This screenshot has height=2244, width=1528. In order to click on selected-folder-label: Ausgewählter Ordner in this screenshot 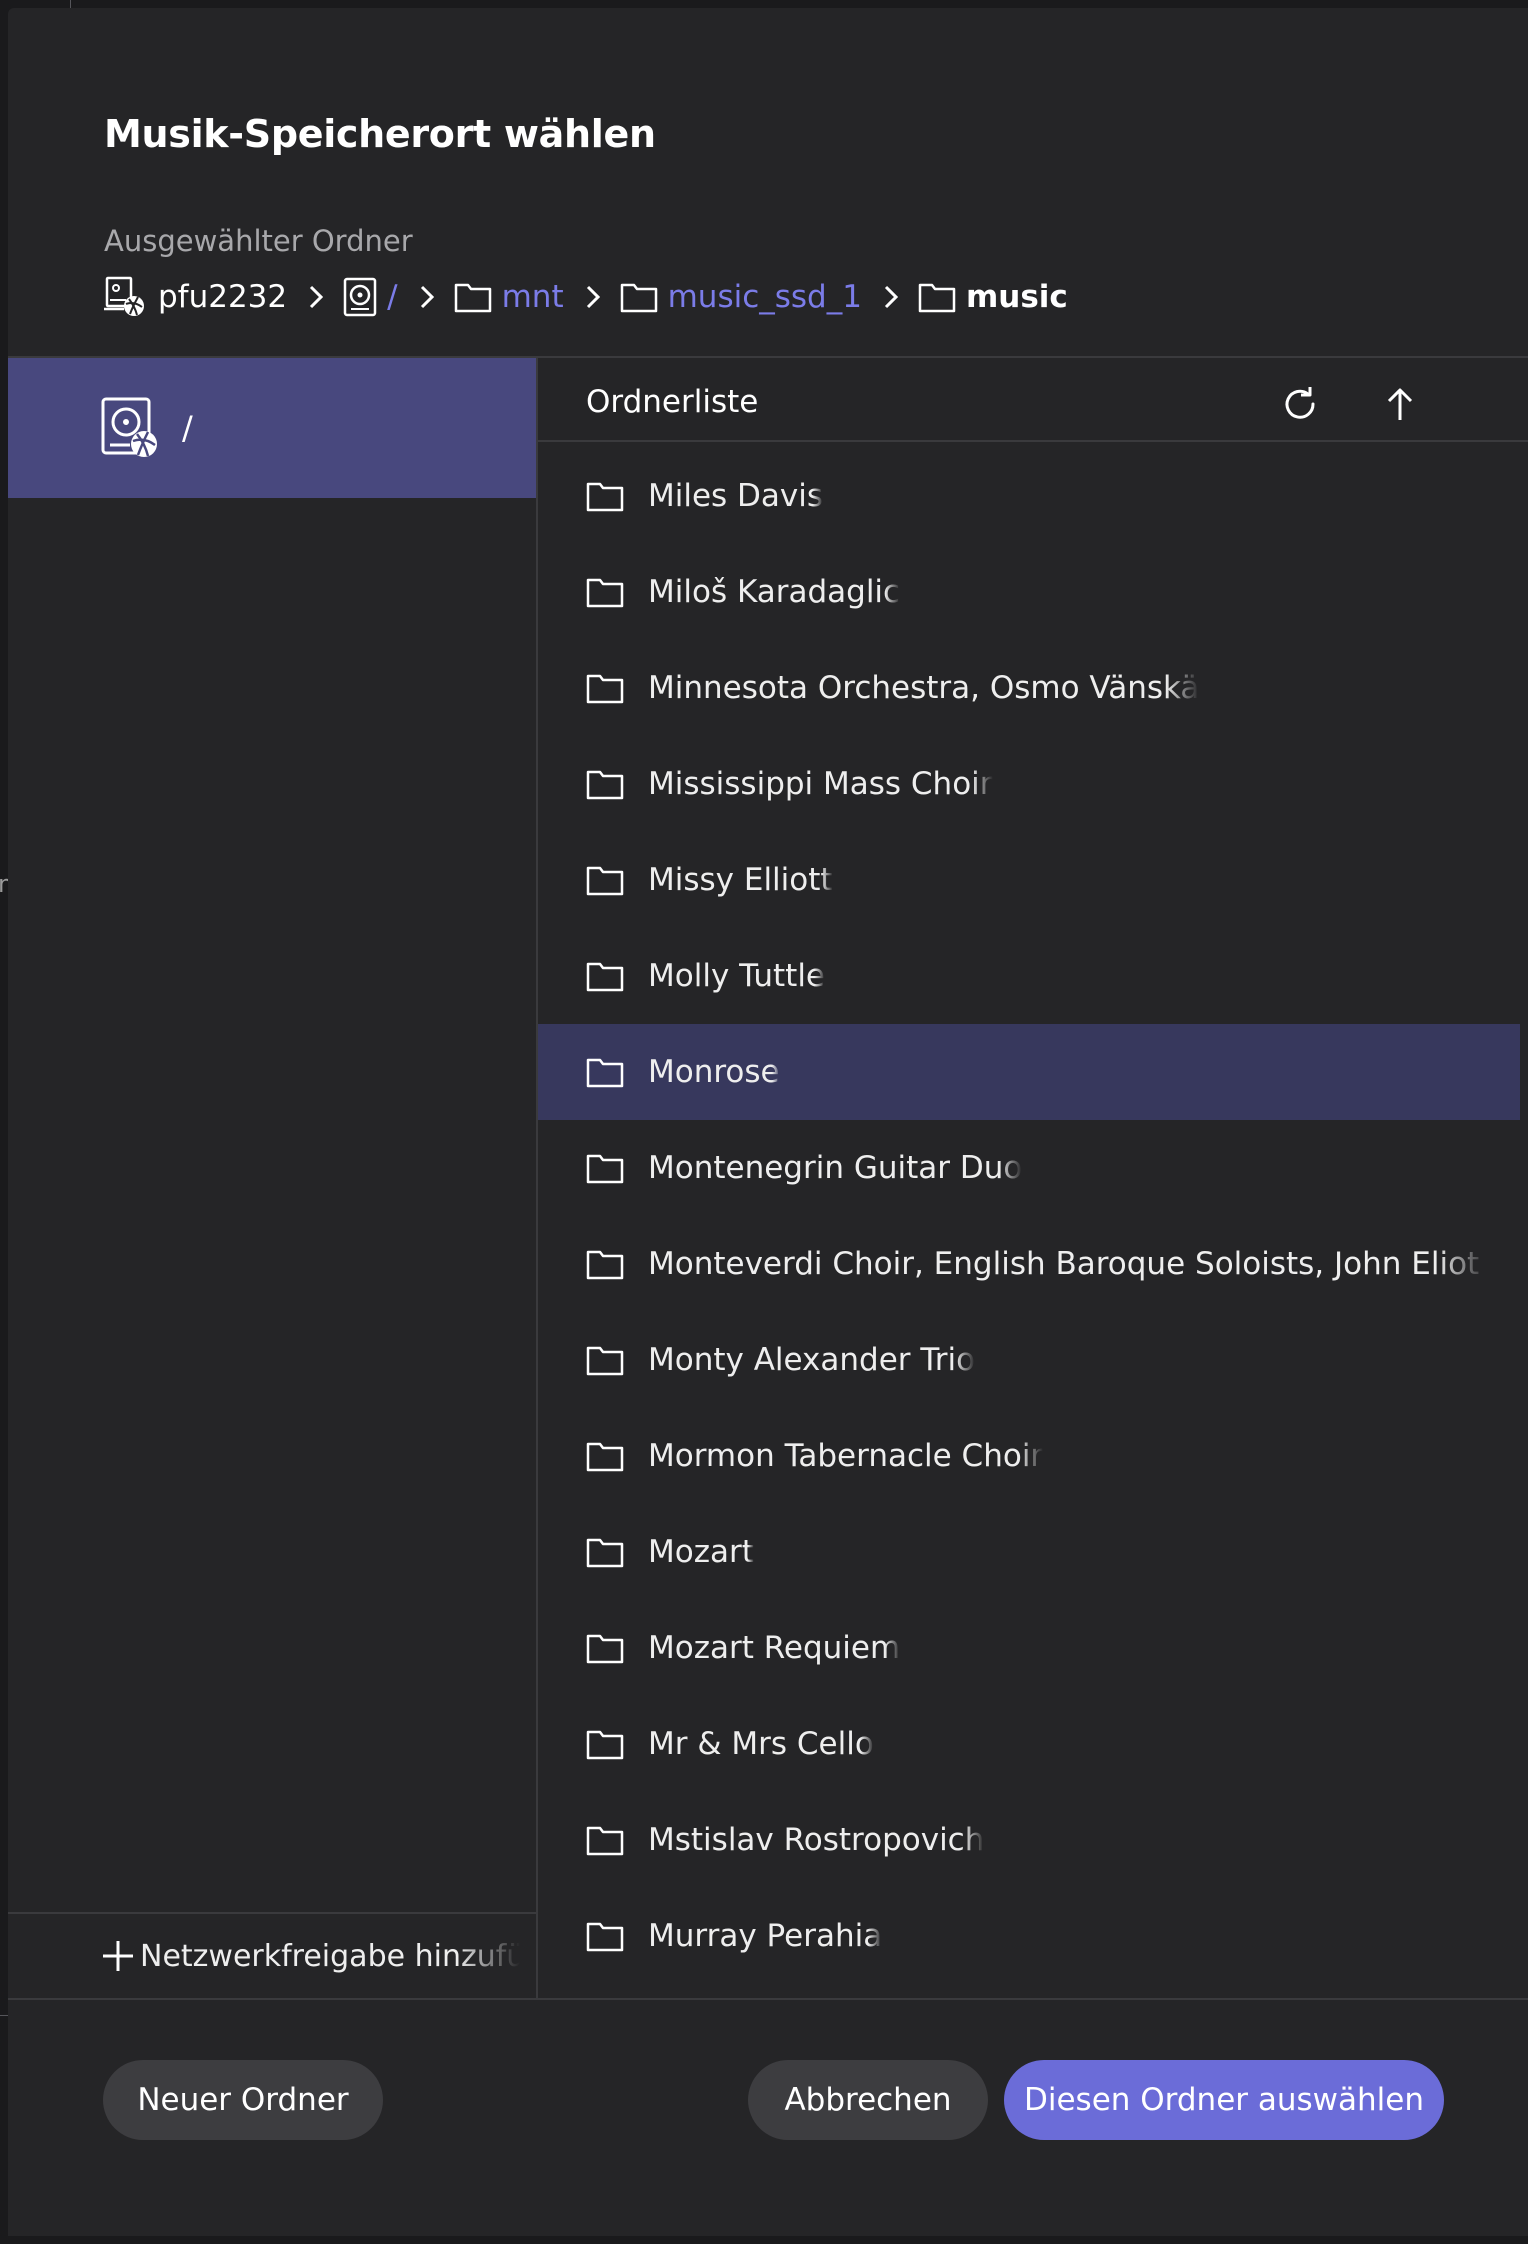, I will do `click(258, 241)`.